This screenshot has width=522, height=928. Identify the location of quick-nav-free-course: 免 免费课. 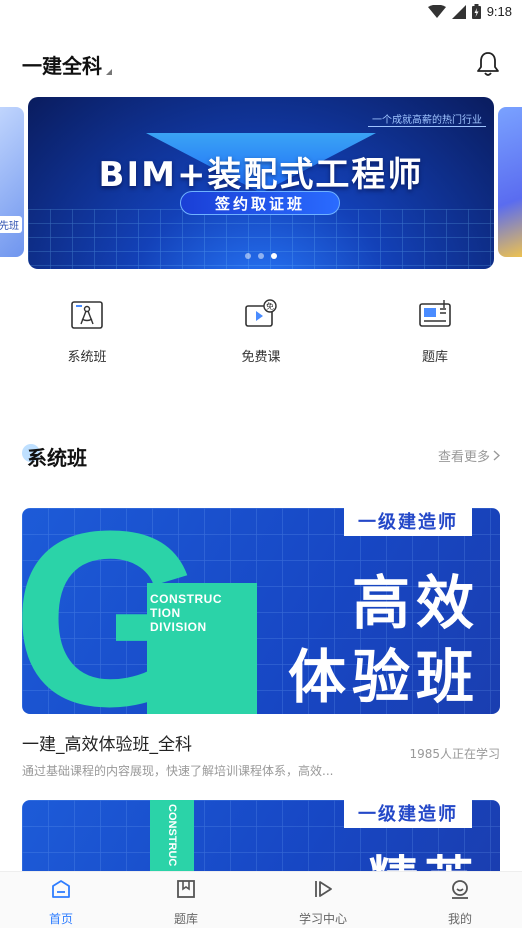
(261, 331).